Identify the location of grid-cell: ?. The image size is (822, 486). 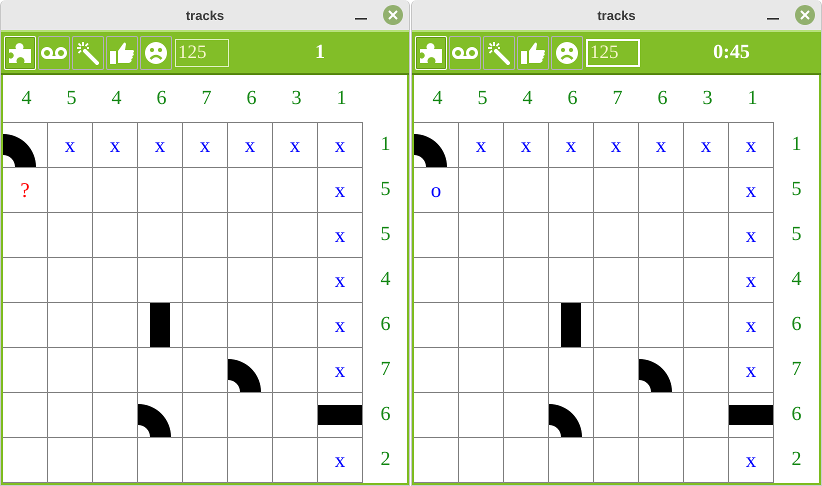
(25, 190).